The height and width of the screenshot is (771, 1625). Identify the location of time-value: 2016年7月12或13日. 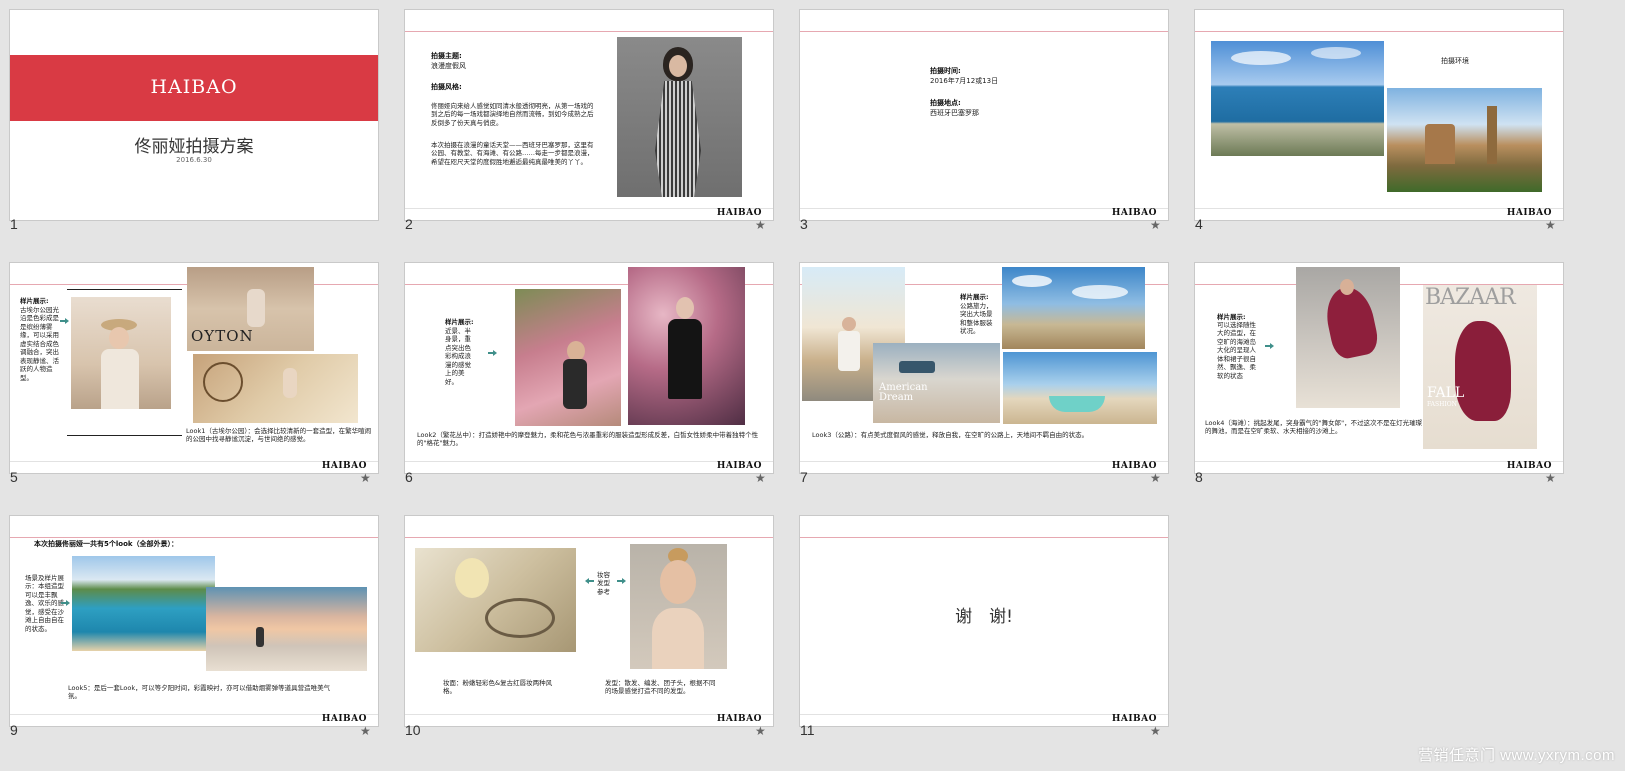
(964, 81).